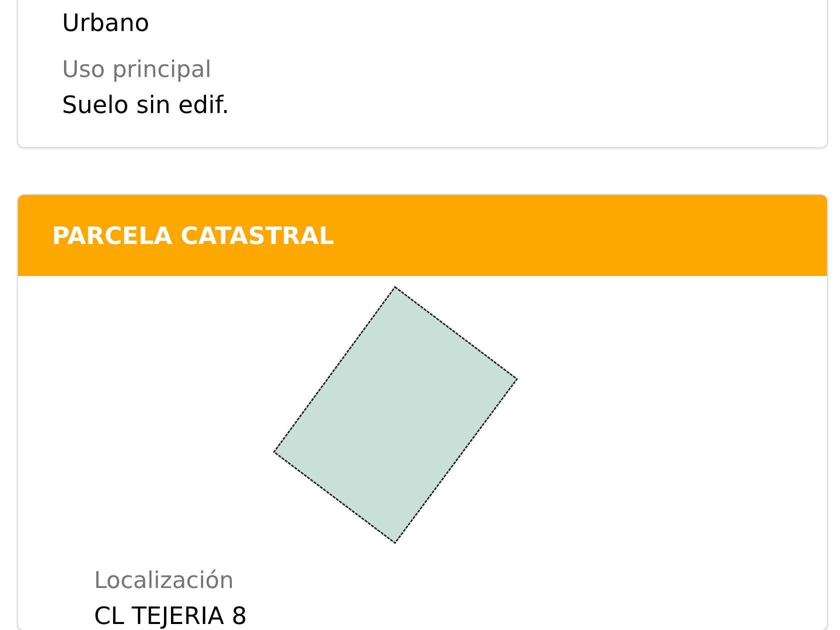 This screenshot has width=840, height=630. What do you see at coordinates (422, 235) in the screenshot?
I see `card-header: PARCELA CATASTRAL` at bounding box center [422, 235].